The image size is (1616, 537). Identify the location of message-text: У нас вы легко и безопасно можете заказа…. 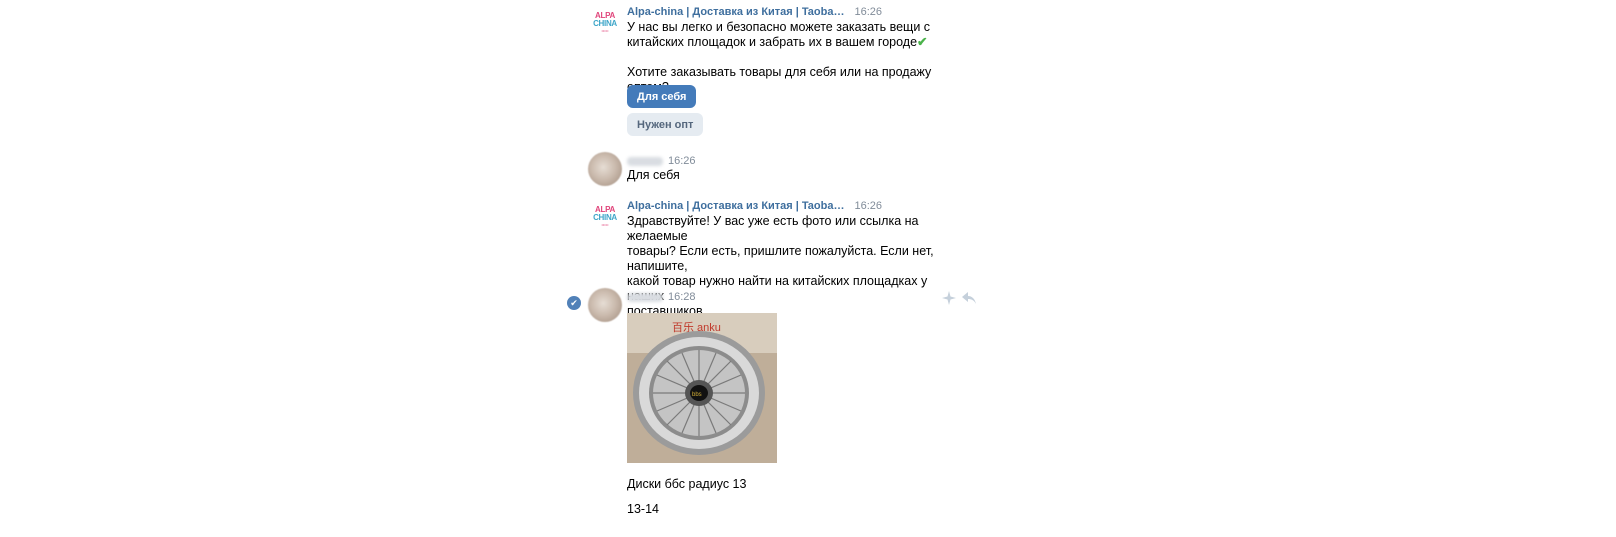
(779, 57).